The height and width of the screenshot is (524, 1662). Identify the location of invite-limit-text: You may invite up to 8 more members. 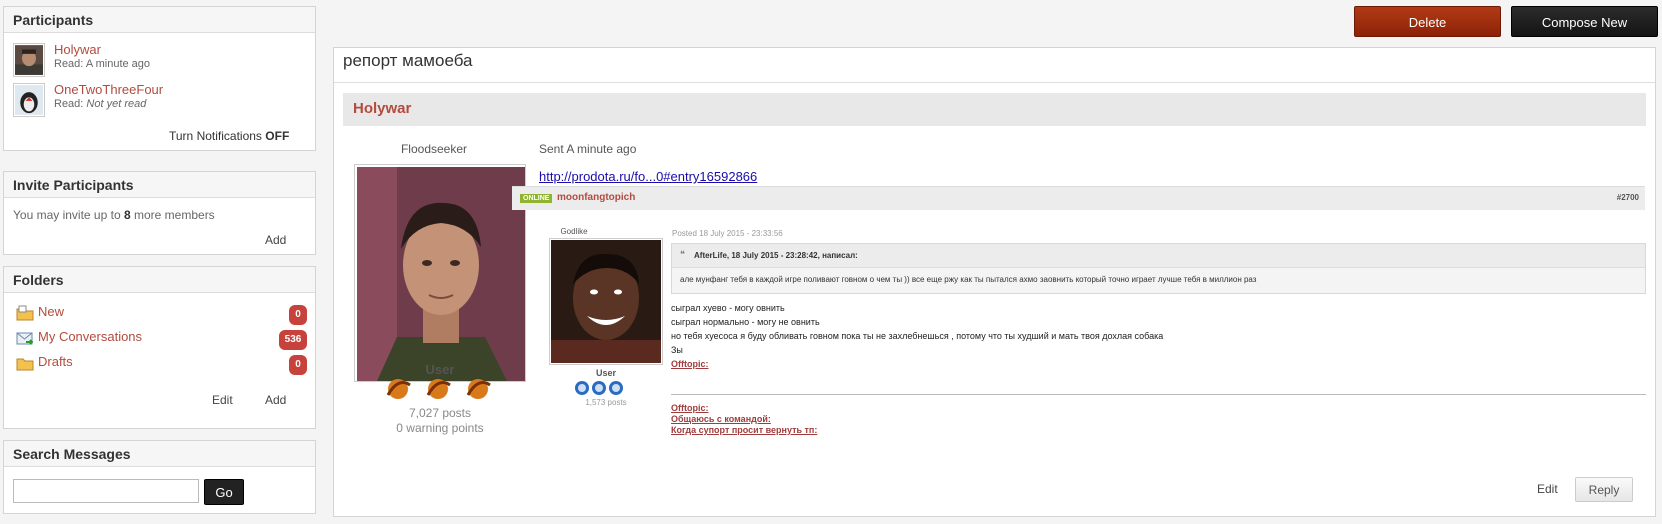
(114, 215).